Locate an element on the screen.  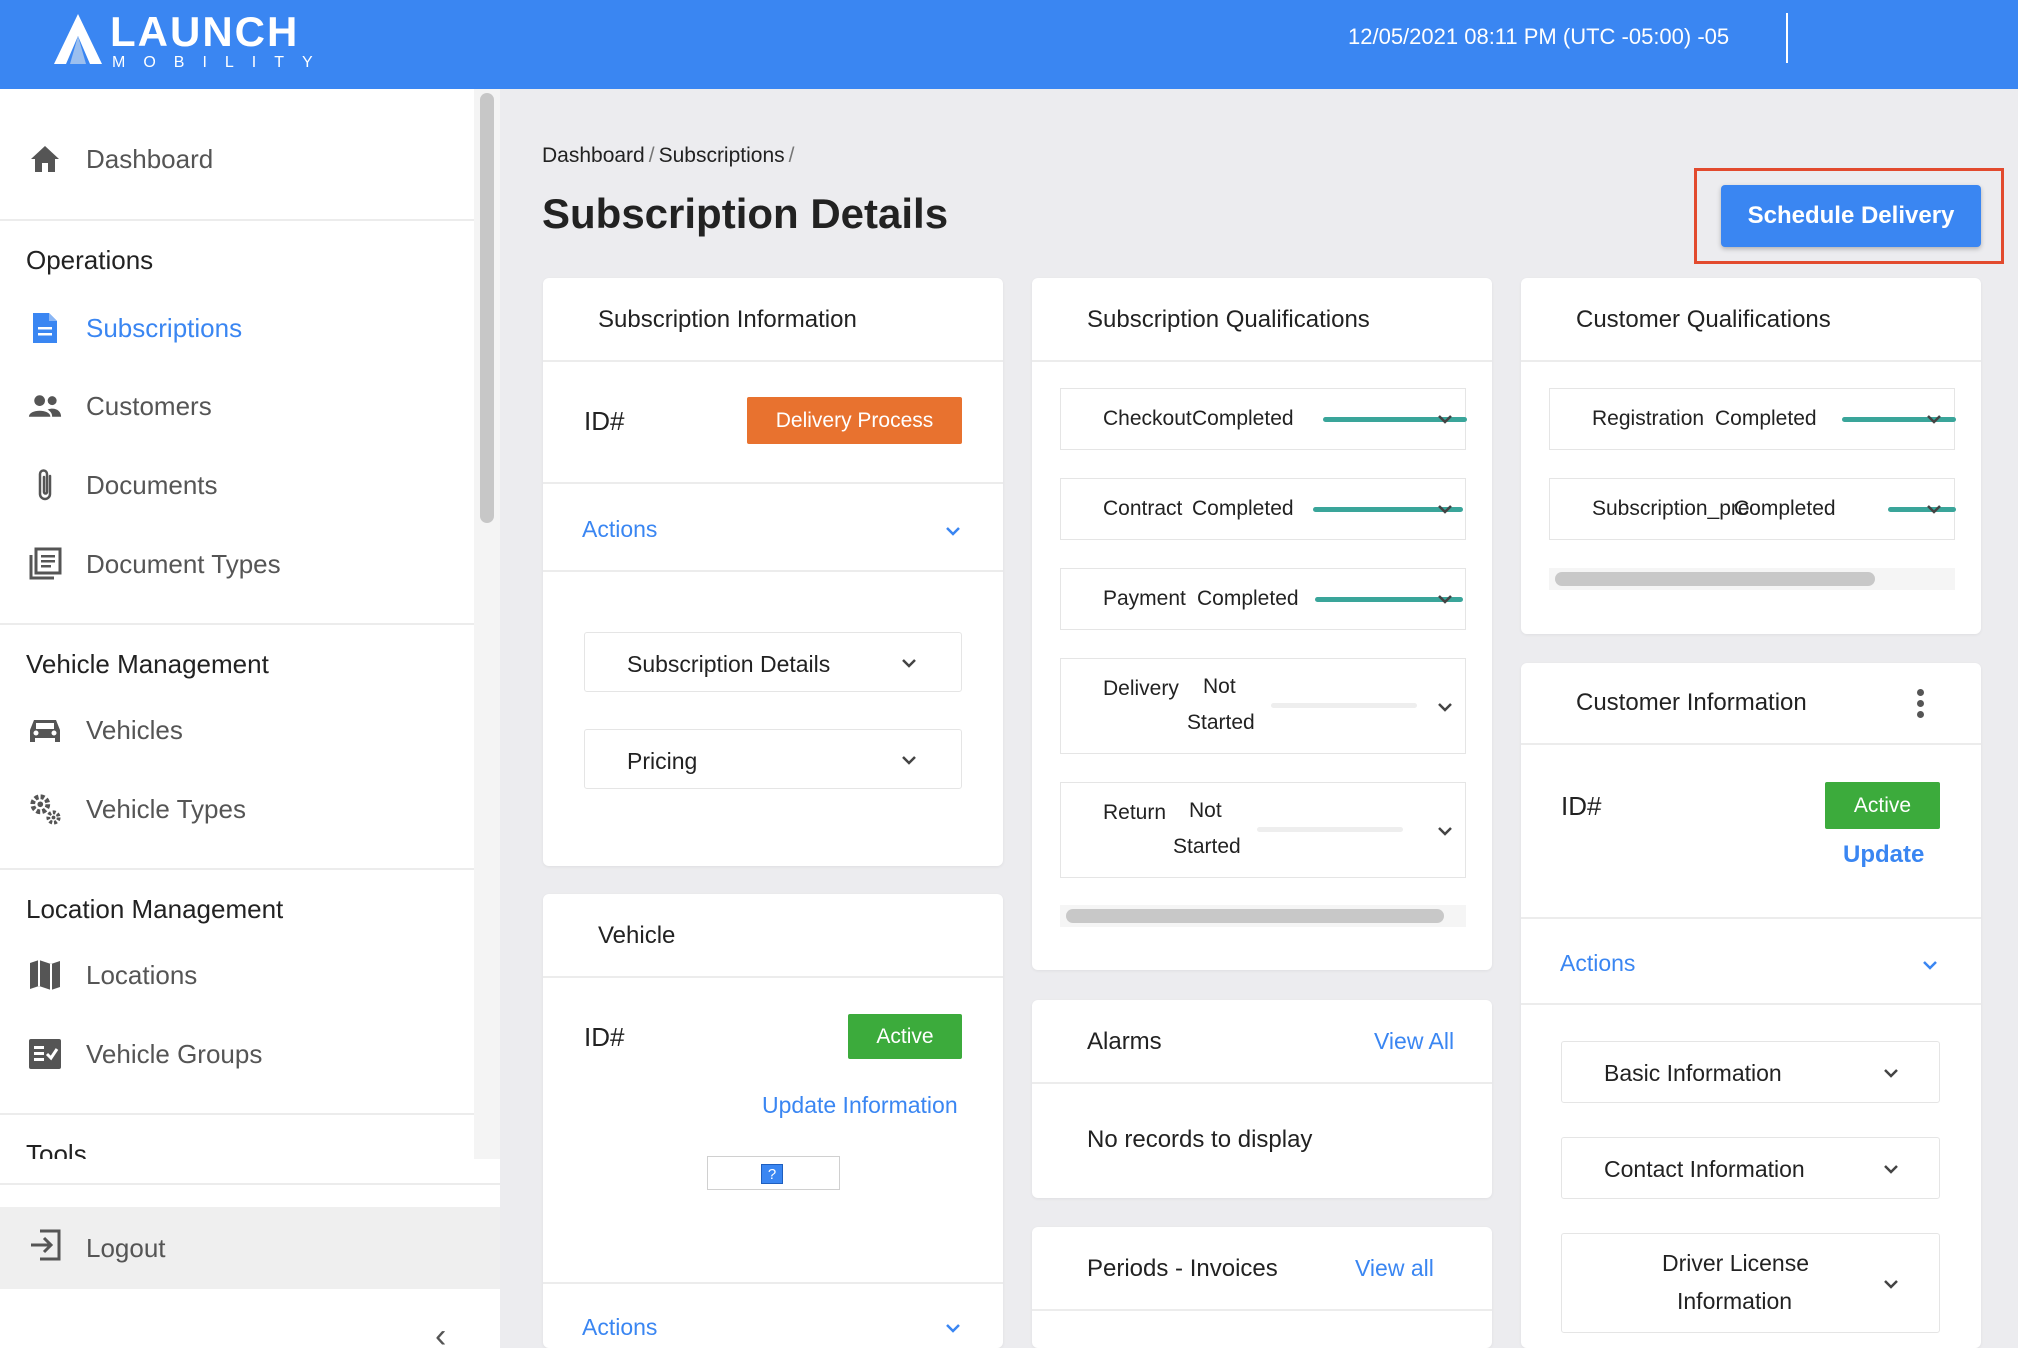
qualification-name: Checkout is located at coordinates (1147, 418).